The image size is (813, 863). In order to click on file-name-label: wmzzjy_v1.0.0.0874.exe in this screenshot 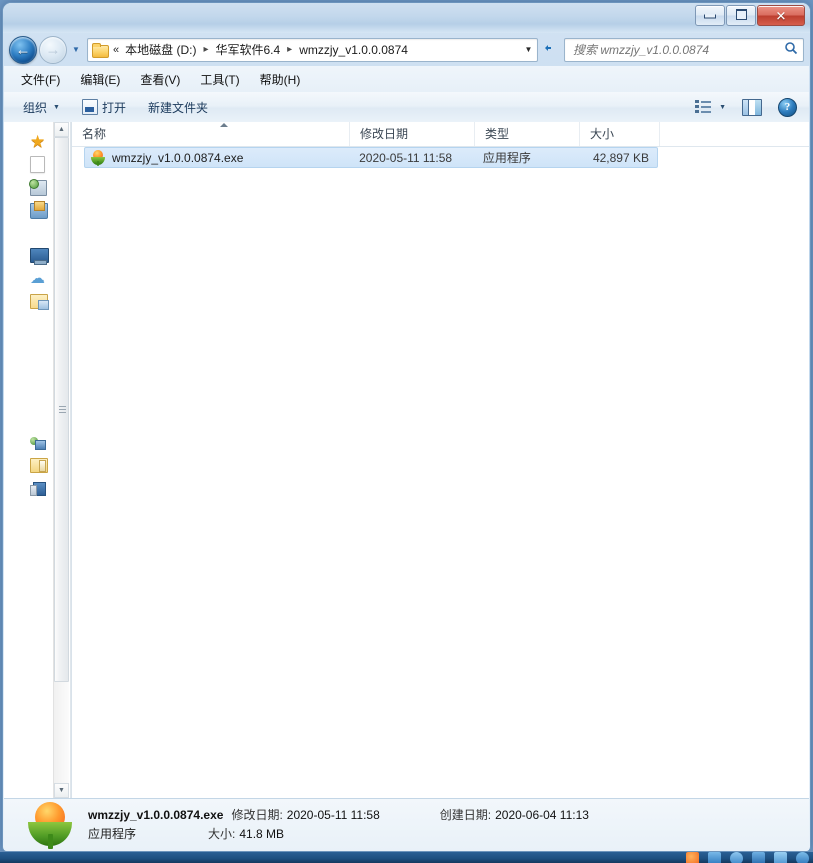, I will do `click(178, 157)`.